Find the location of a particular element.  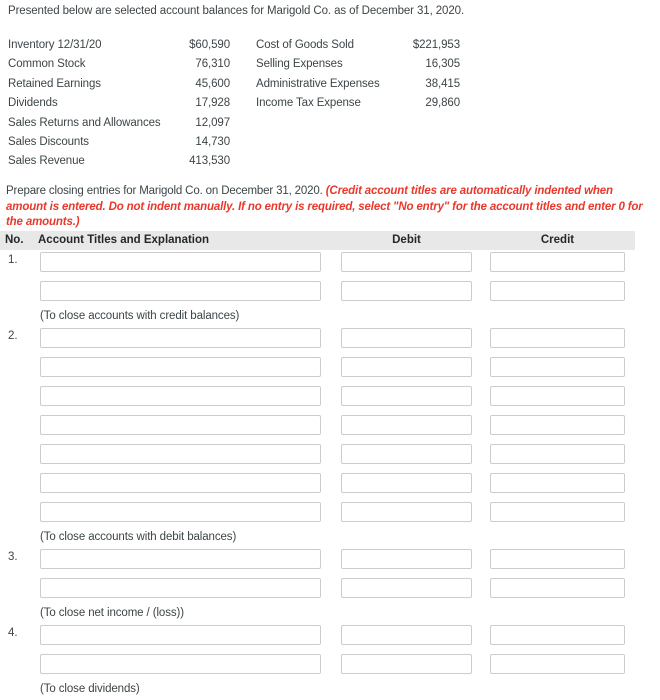

entry-caption: (To close accounts with debit balances) is located at coordinates (138, 537).